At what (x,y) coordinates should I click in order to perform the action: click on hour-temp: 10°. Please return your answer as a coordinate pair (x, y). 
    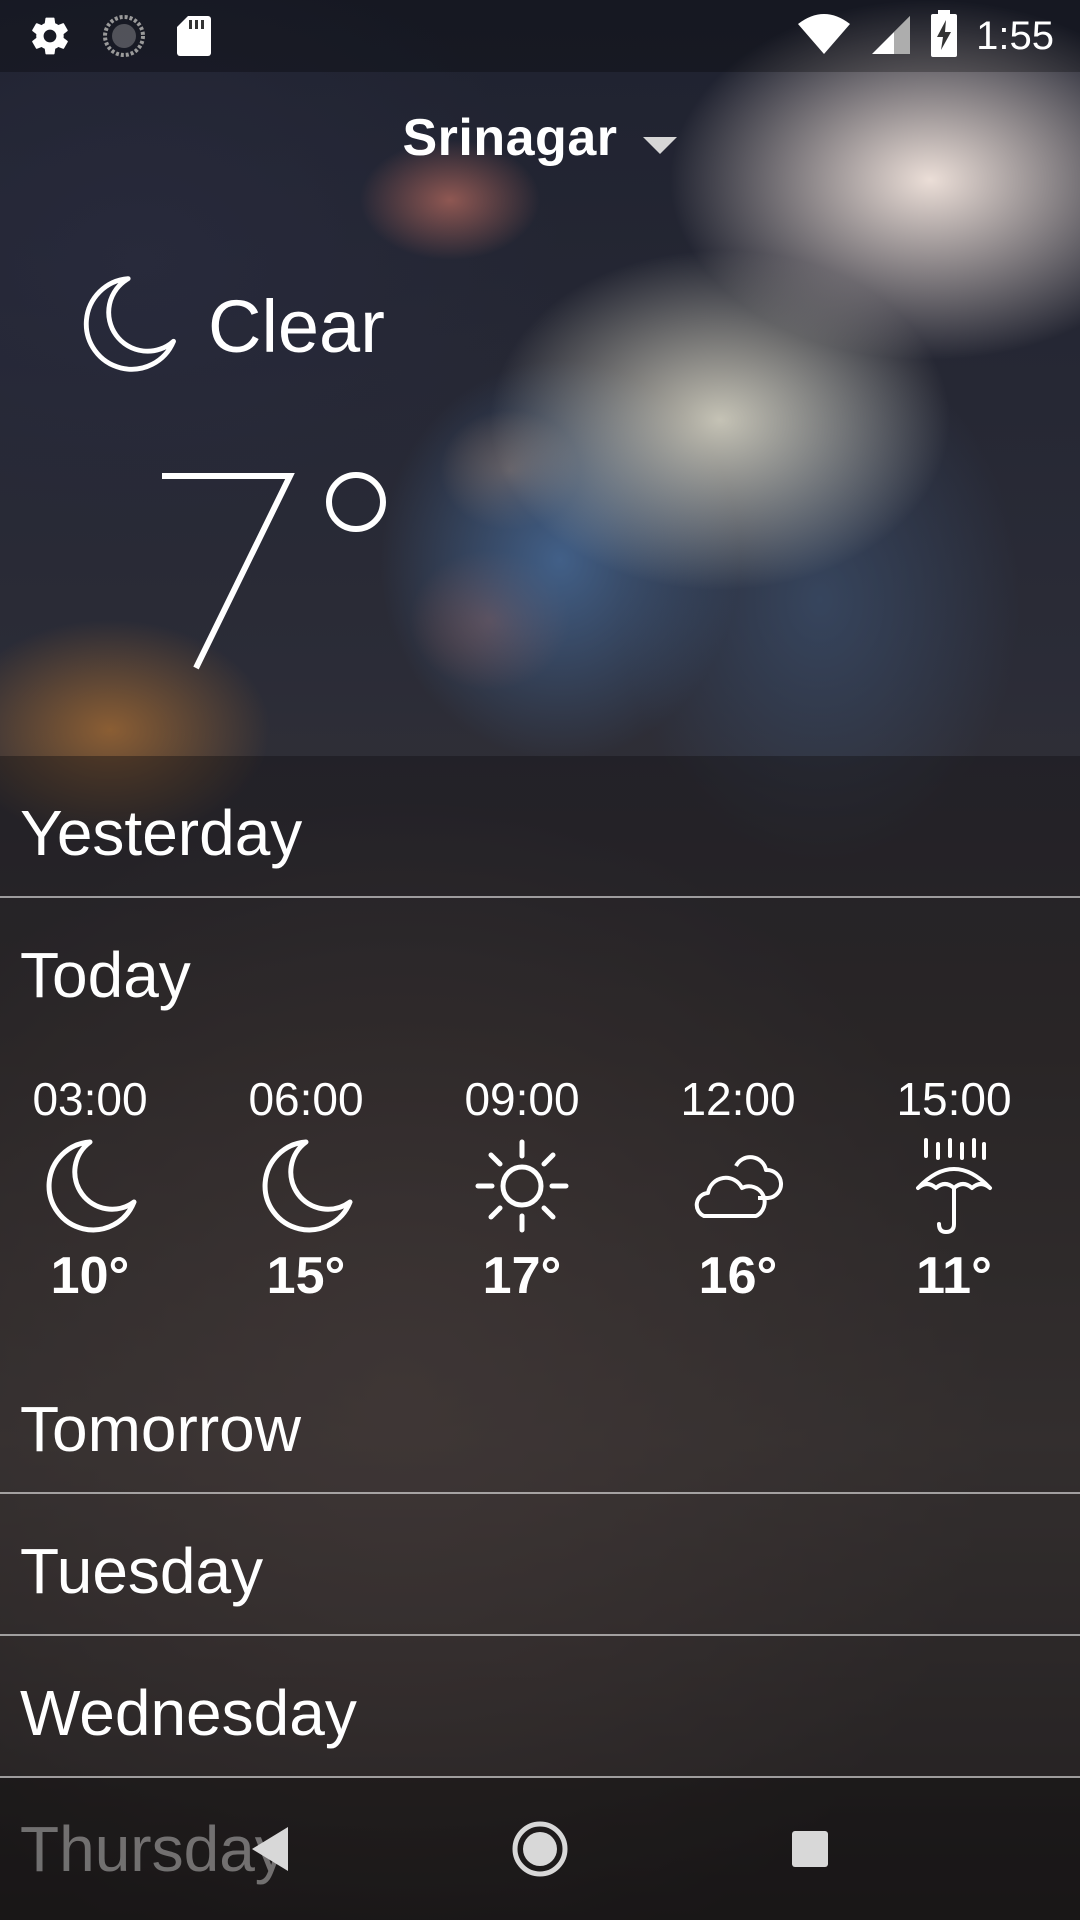
    Looking at the image, I should click on (90, 1276).